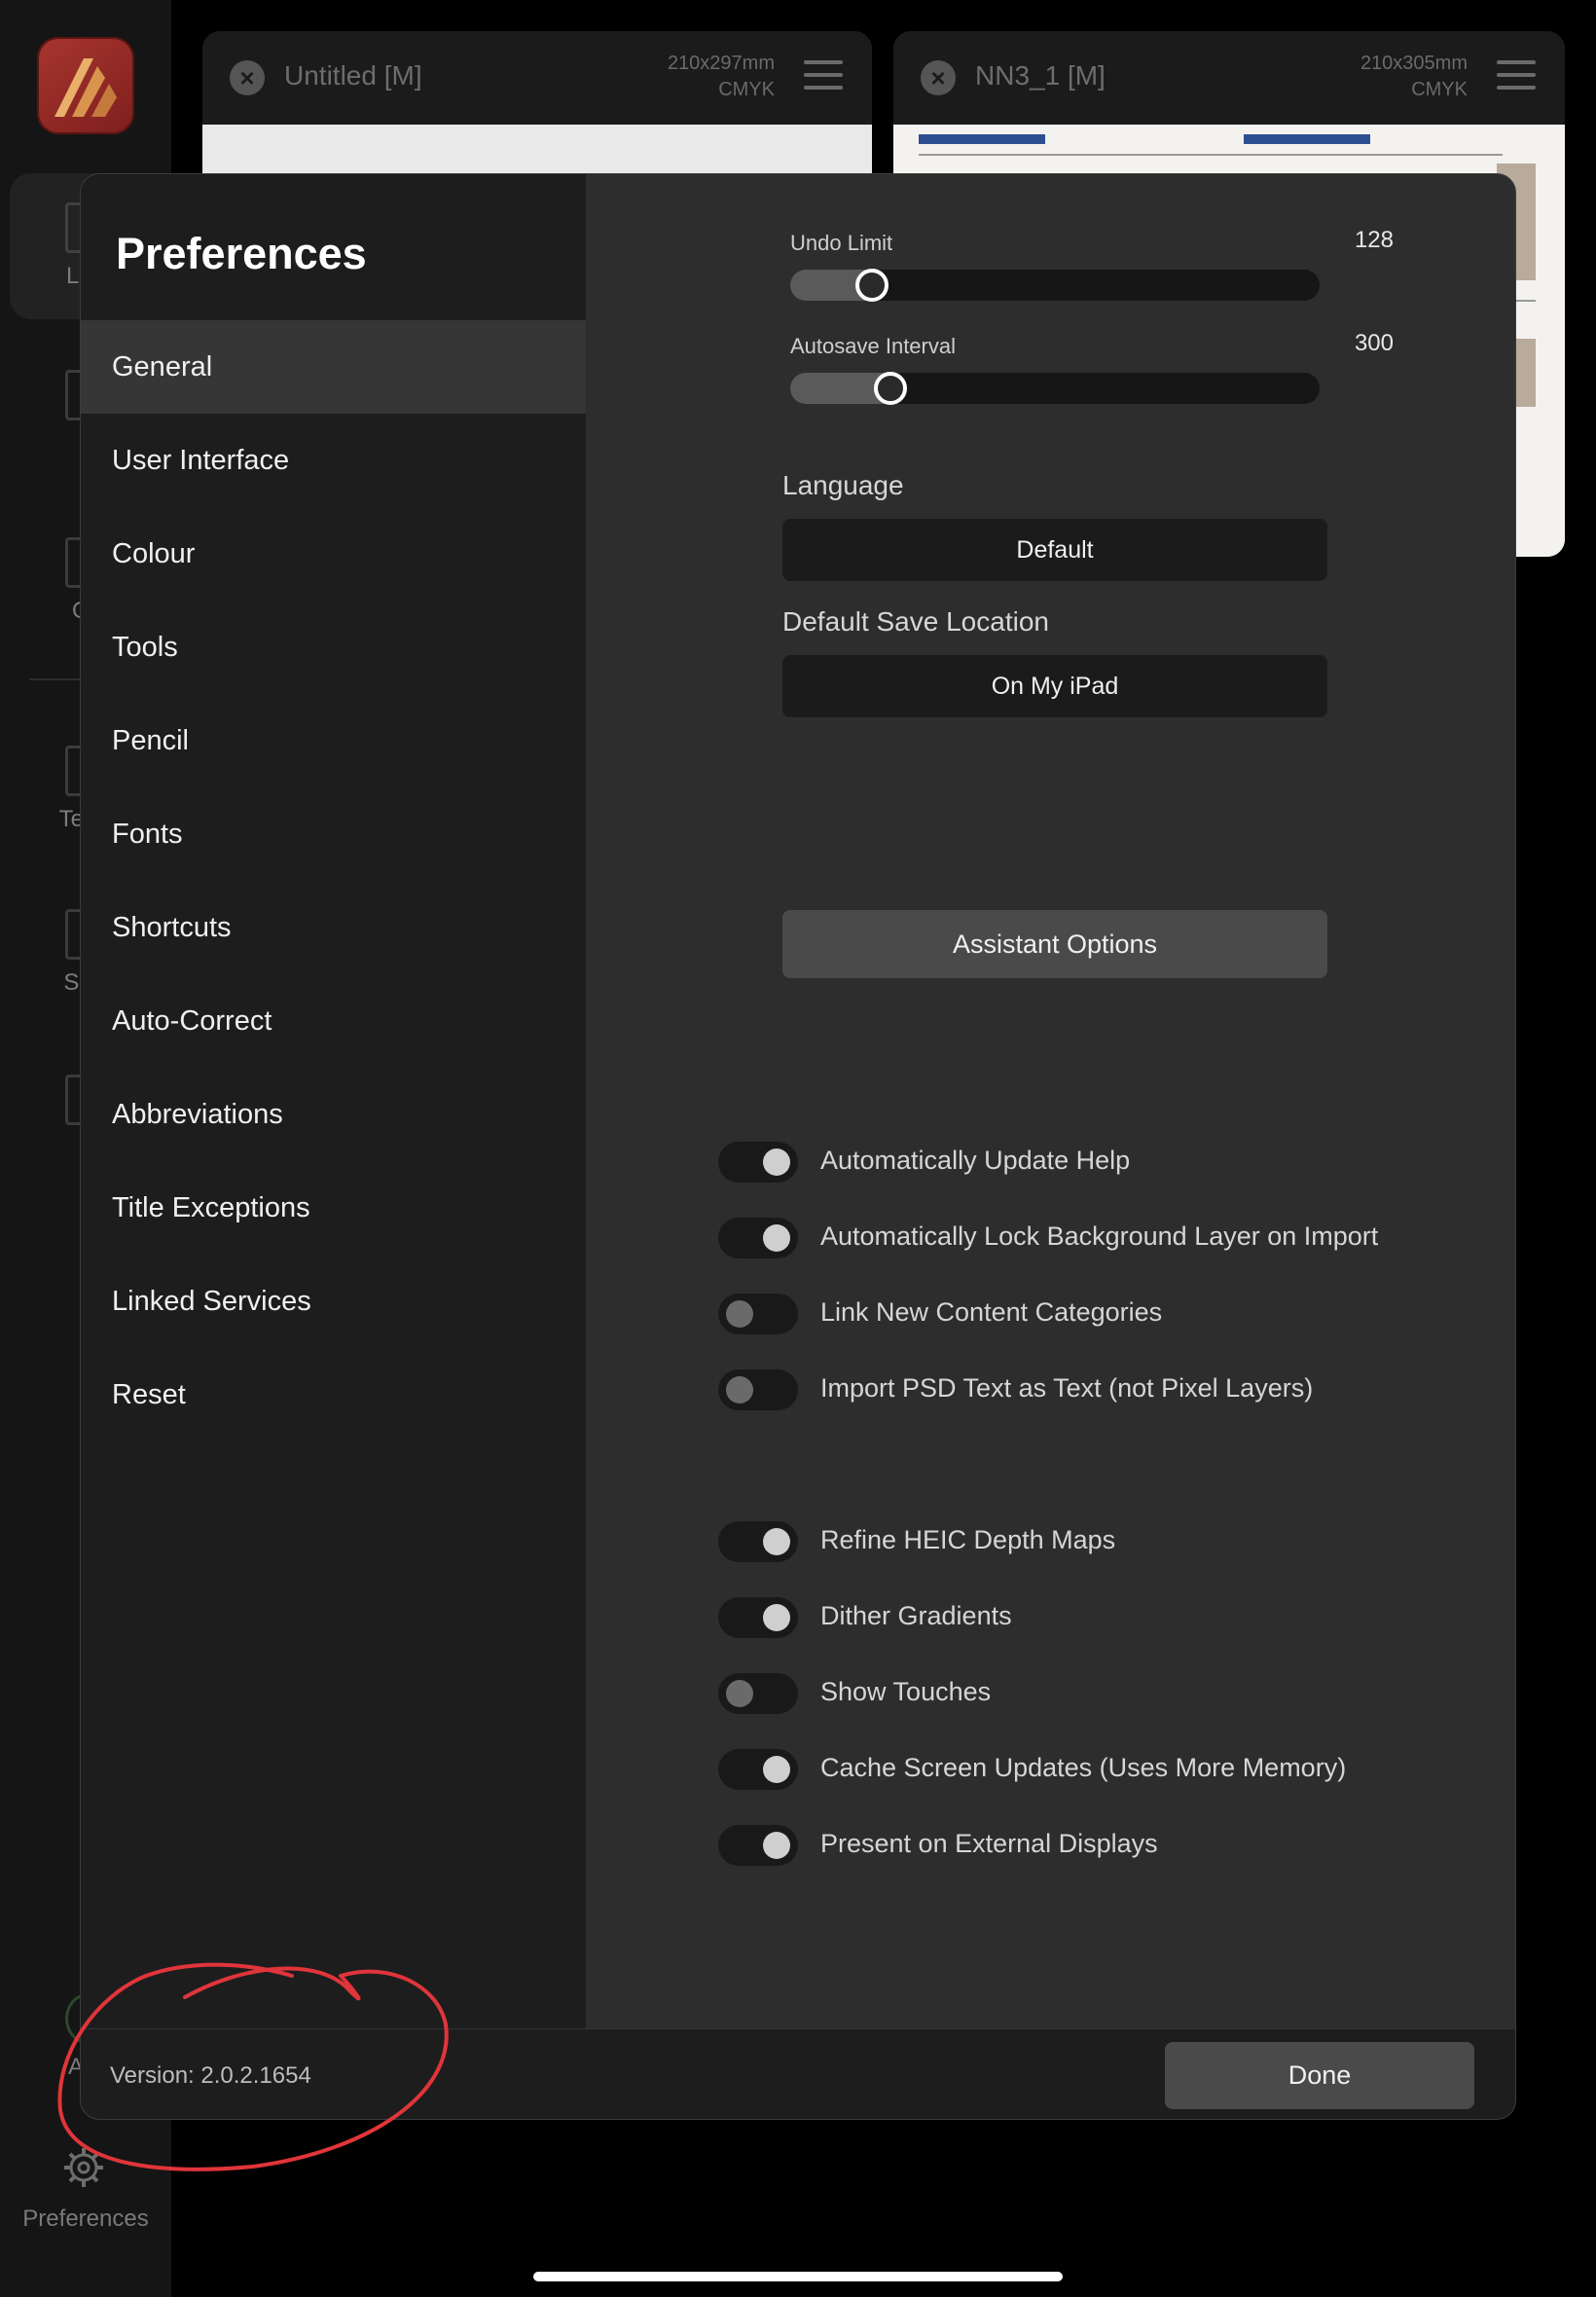 The image size is (1596, 2297). I want to click on nav-item-colour: Colour, so click(333, 554).